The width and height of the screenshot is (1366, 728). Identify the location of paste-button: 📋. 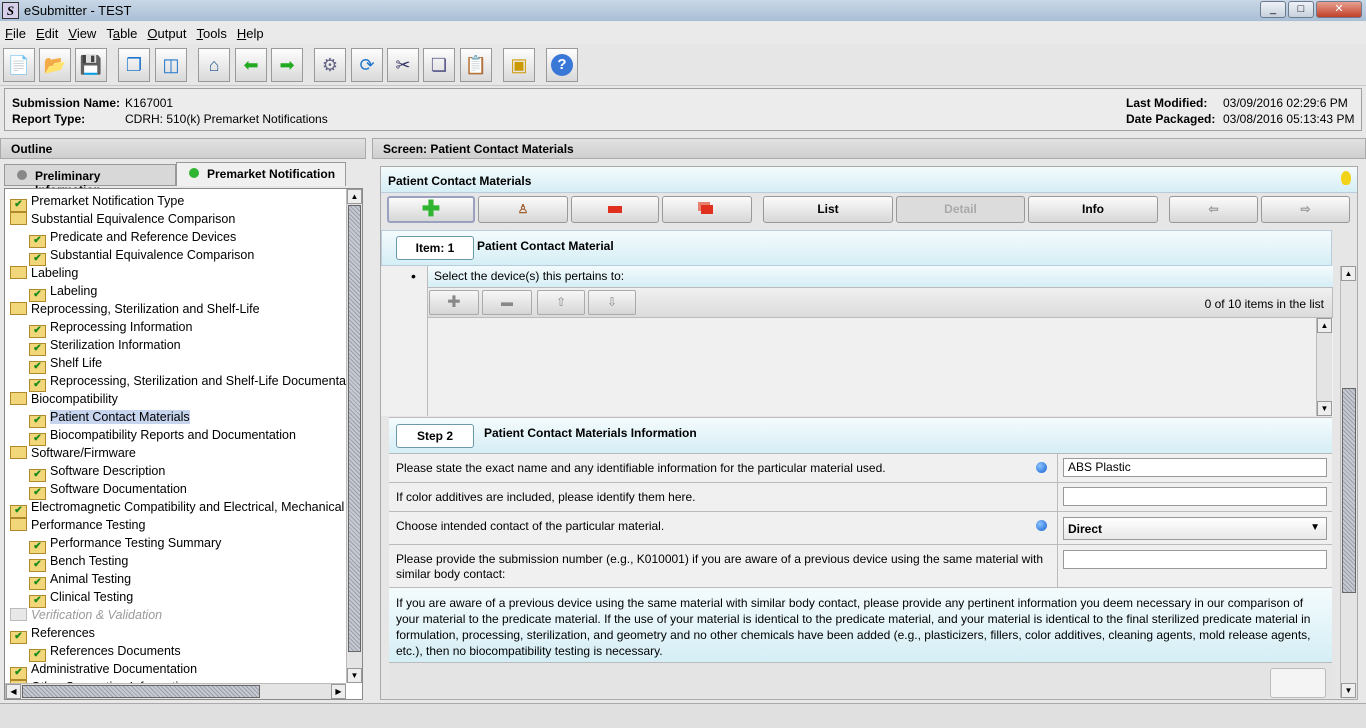
(476, 65).